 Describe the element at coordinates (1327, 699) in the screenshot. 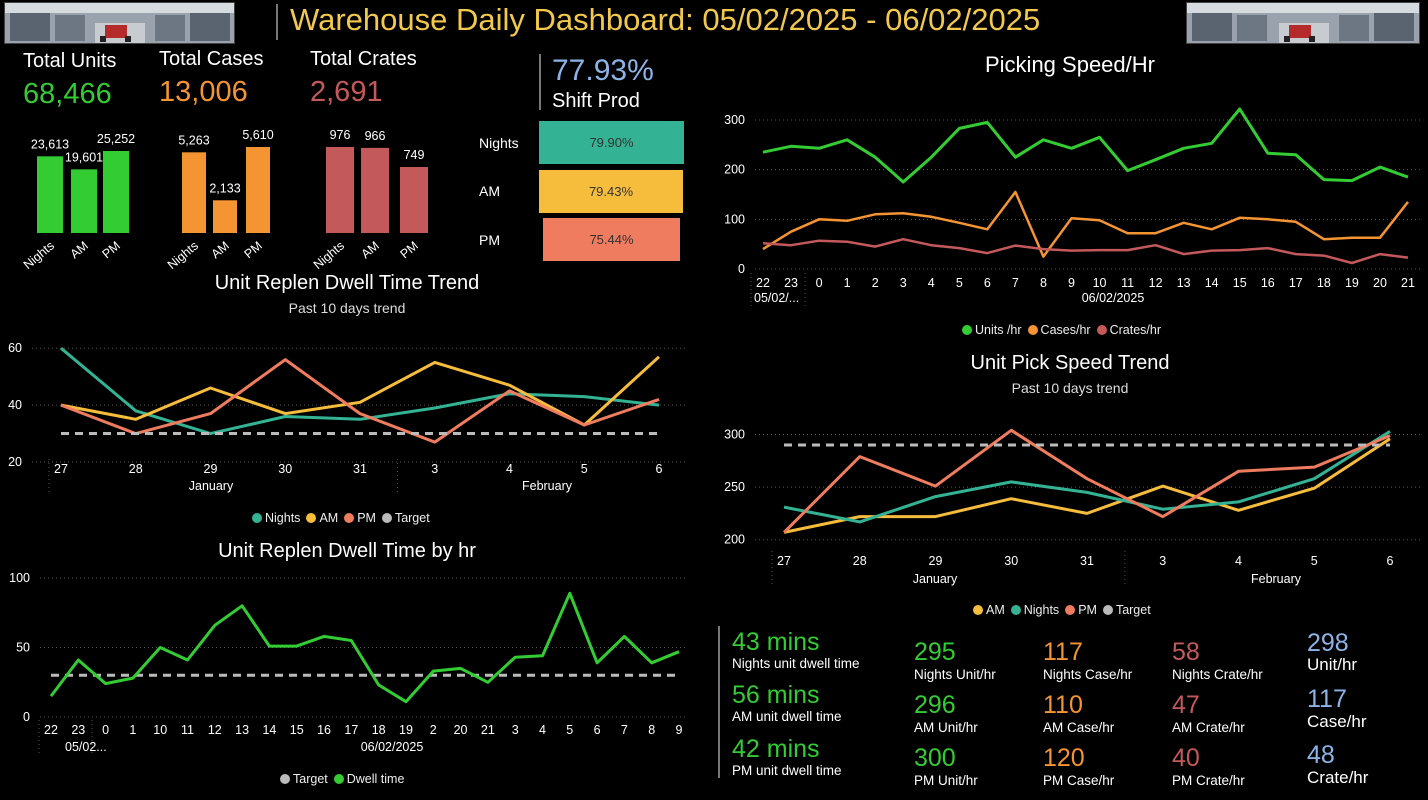

I see `total-case-rate: 117` at that location.